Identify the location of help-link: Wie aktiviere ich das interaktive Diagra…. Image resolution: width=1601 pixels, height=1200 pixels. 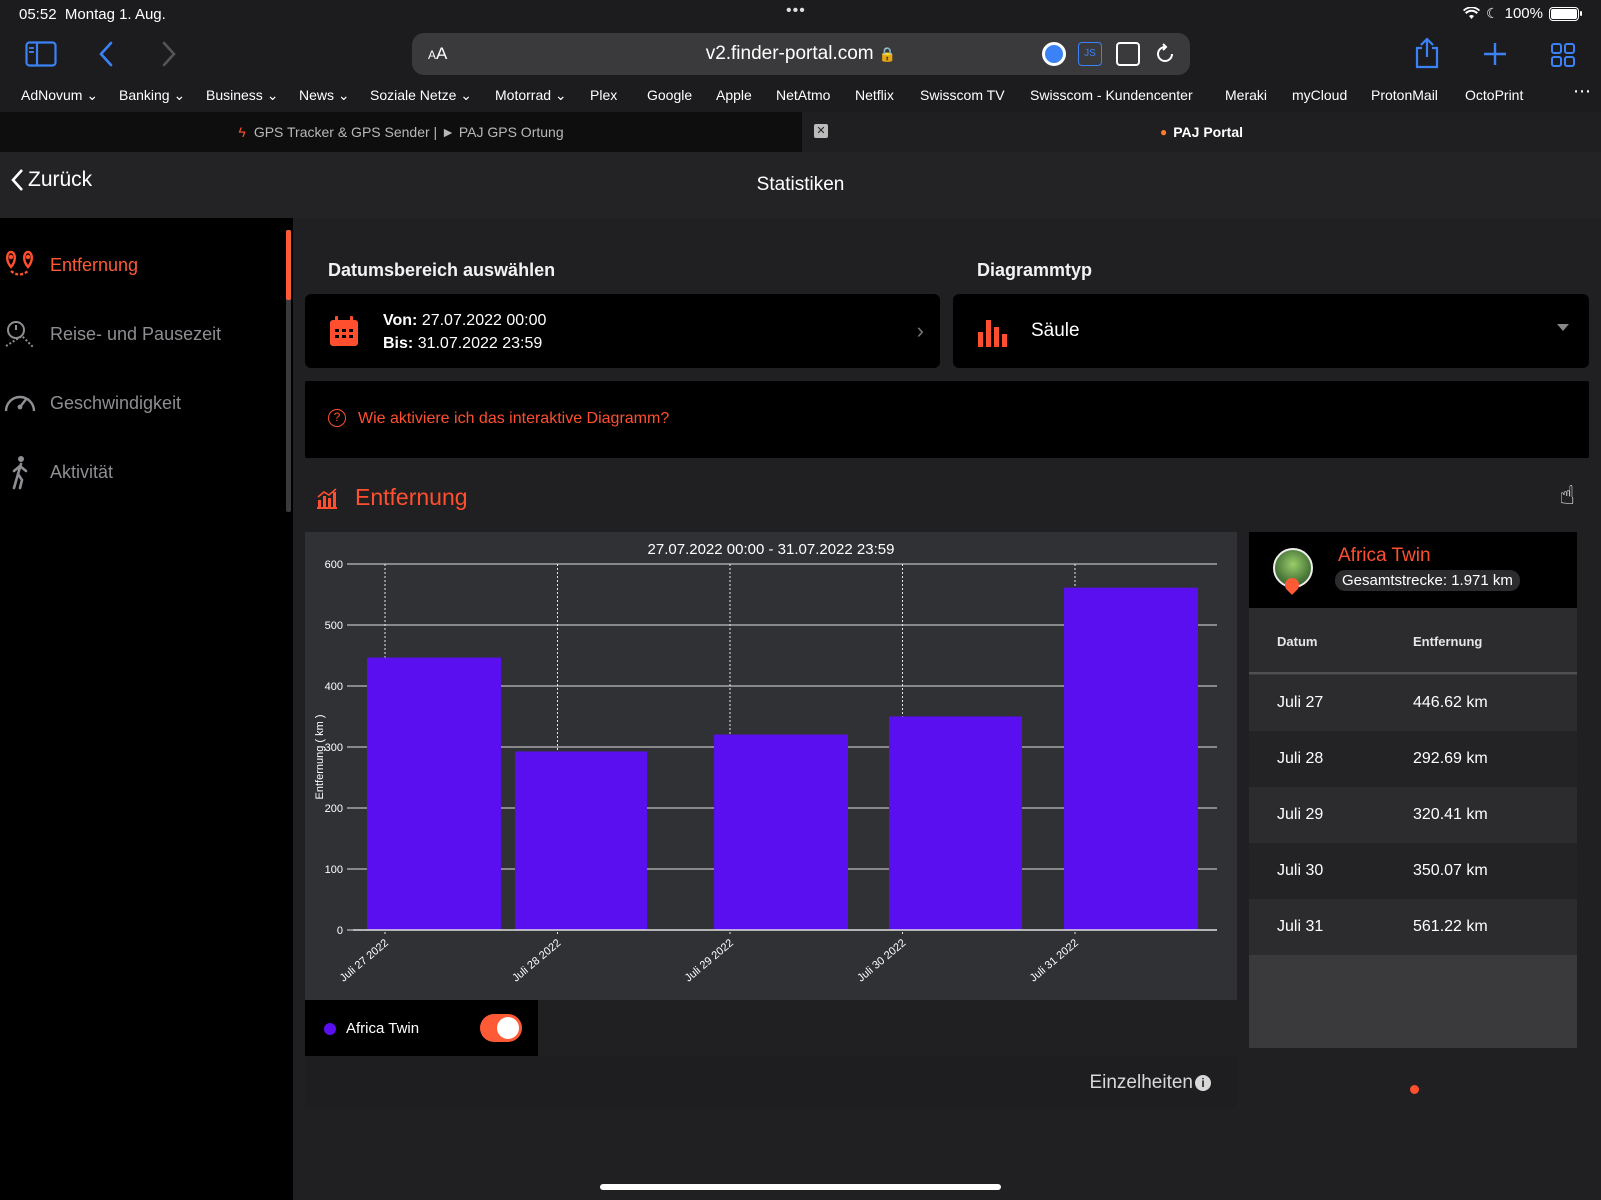
(513, 419).